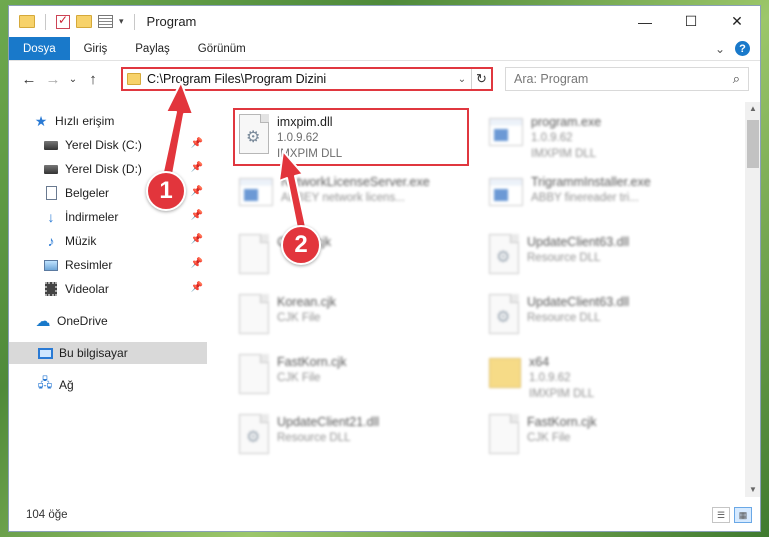 The image size is (769, 537). Describe the element at coordinates (355, 256) in the screenshot. I see `file-item-czech-cjk: Czech.cjk` at that location.